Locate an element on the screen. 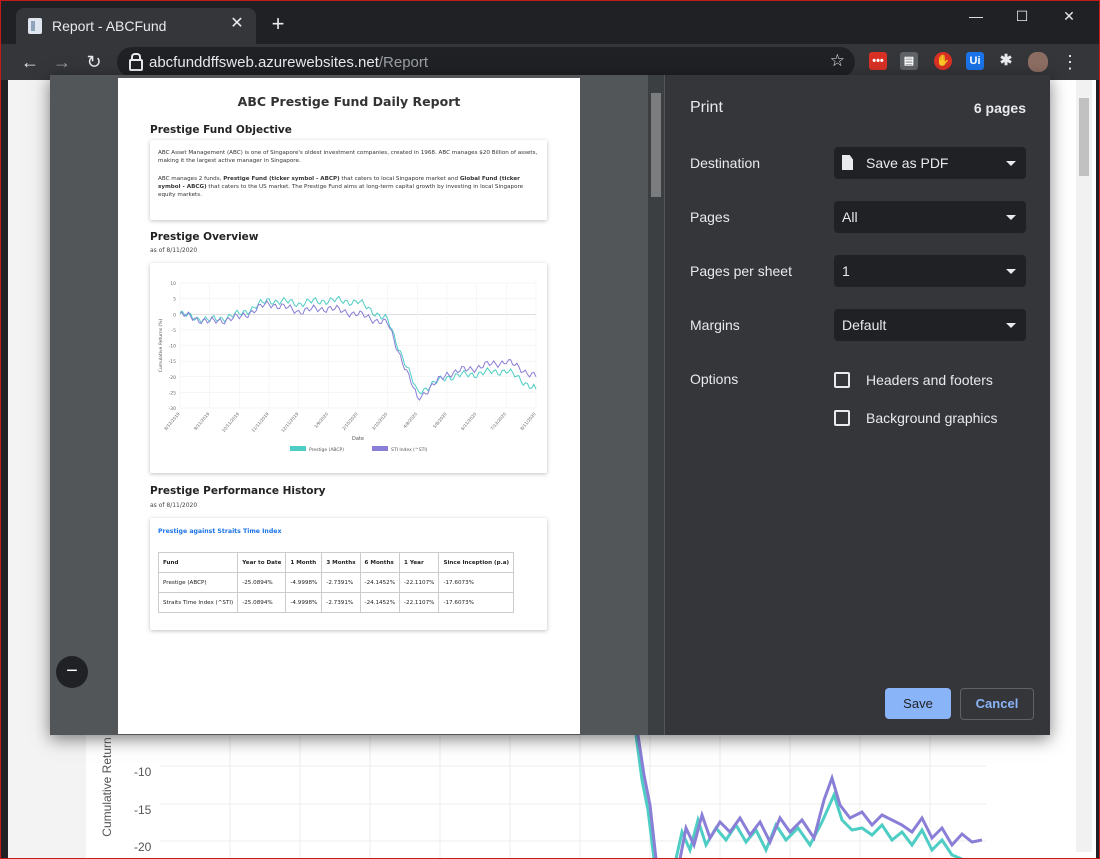  margins-select: Default is located at coordinates (930, 325).